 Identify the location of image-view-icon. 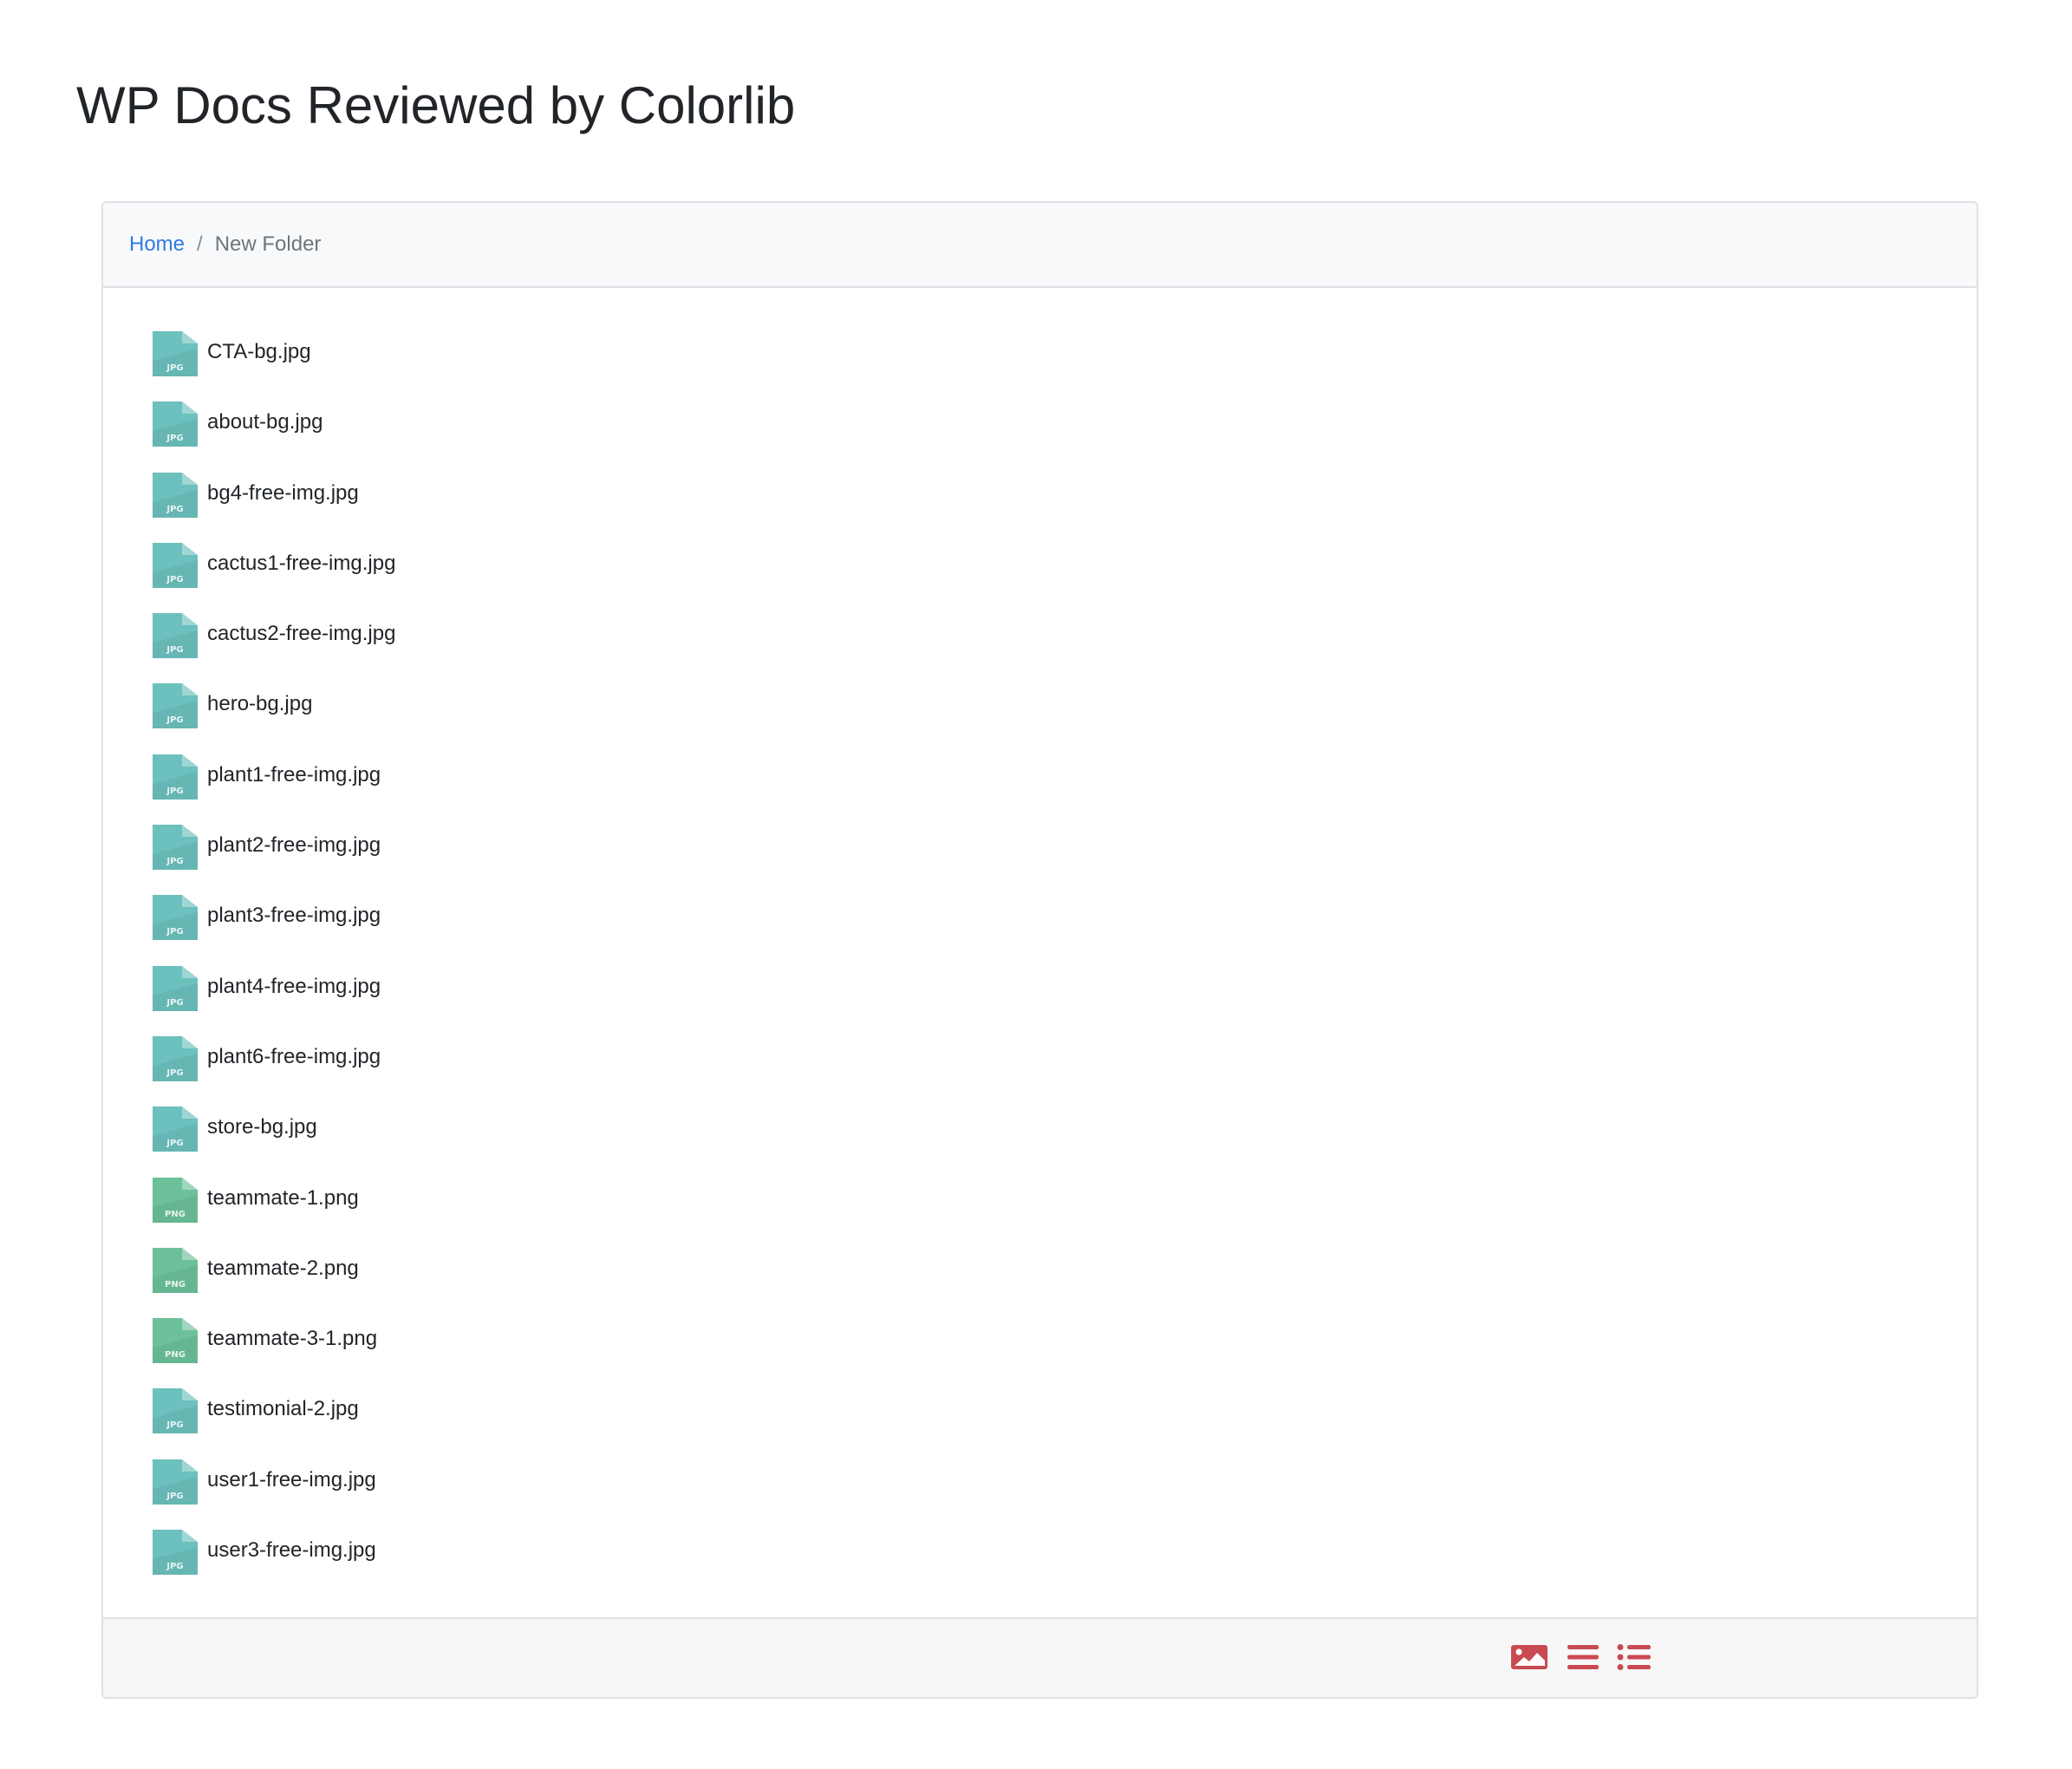
(1529, 1657).